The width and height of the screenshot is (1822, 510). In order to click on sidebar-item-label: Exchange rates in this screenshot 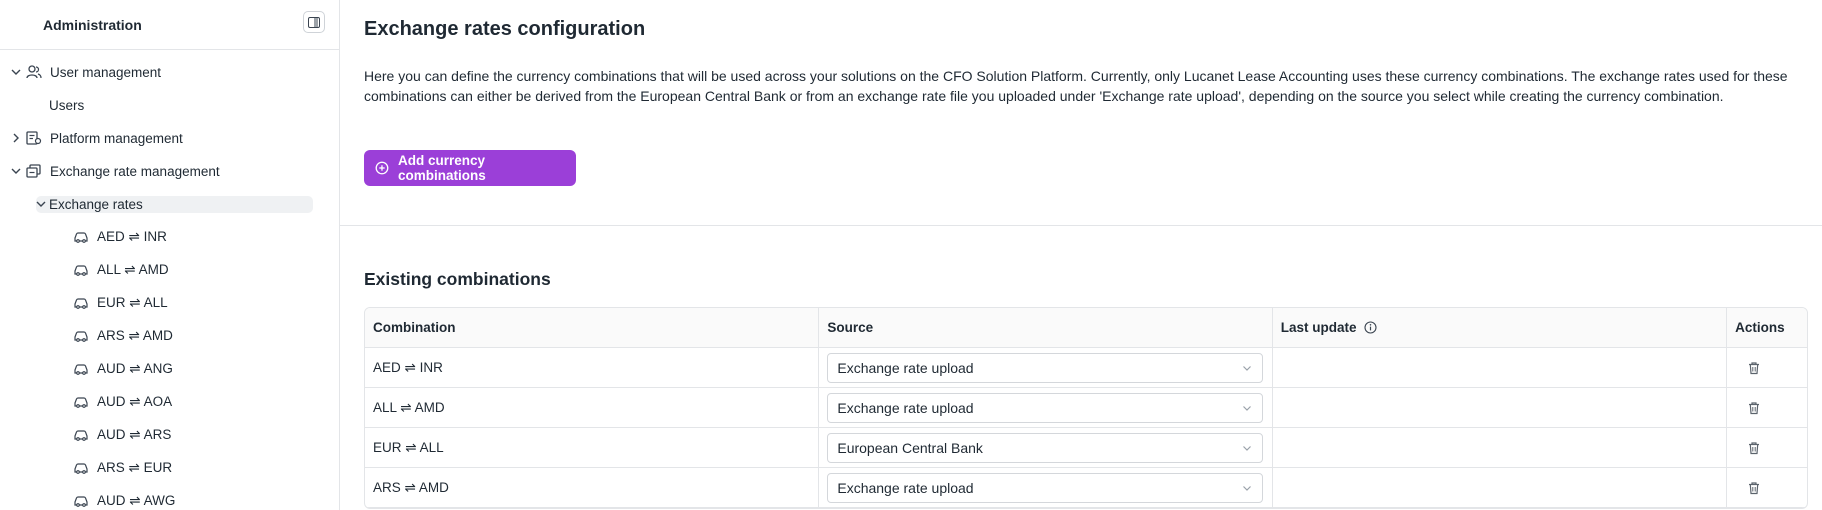, I will do `click(96, 204)`.